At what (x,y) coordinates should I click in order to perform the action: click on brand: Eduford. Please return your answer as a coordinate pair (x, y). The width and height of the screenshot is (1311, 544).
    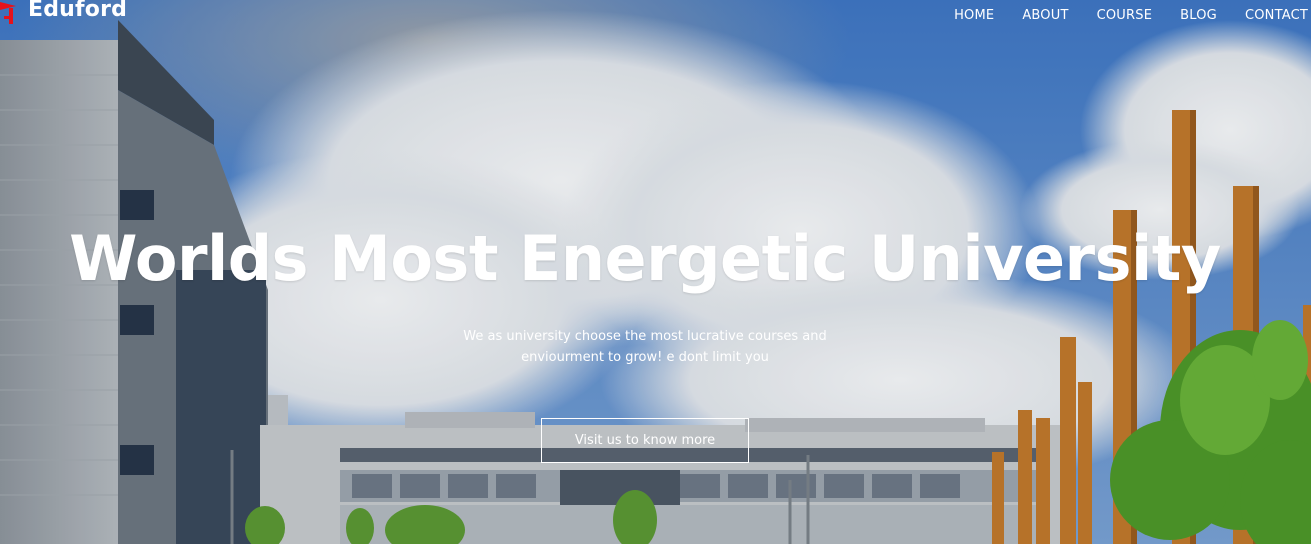
    Looking at the image, I should click on (63, 13).